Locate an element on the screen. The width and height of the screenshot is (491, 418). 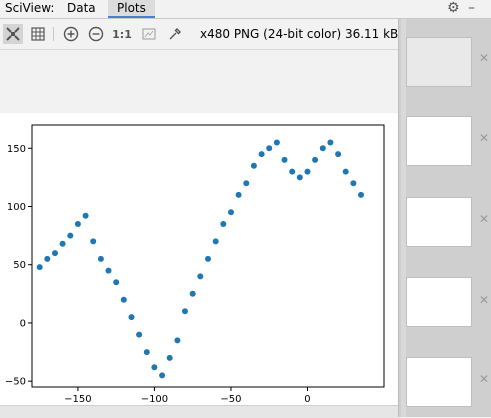
status-bar is located at coordinates (199, 411).